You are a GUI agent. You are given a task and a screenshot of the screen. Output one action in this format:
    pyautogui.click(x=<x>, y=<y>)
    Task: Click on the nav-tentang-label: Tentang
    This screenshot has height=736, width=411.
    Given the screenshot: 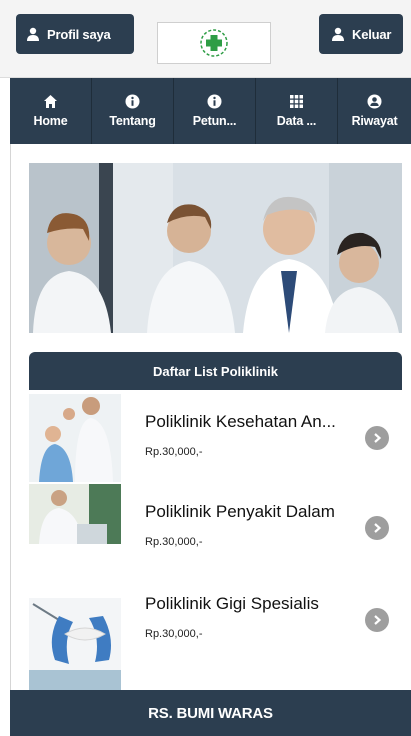 What is the action you would take?
    pyautogui.click(x=132, y=121)
    